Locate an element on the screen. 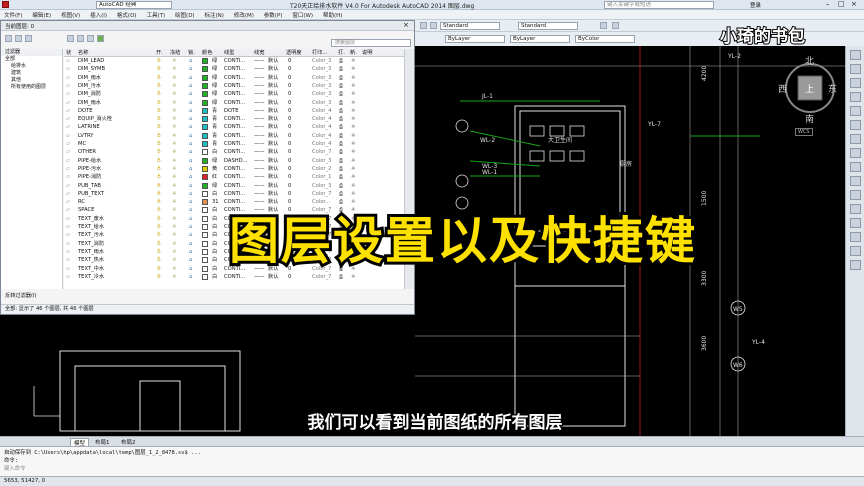  stretch-icon is located at coordinates (855, 167).